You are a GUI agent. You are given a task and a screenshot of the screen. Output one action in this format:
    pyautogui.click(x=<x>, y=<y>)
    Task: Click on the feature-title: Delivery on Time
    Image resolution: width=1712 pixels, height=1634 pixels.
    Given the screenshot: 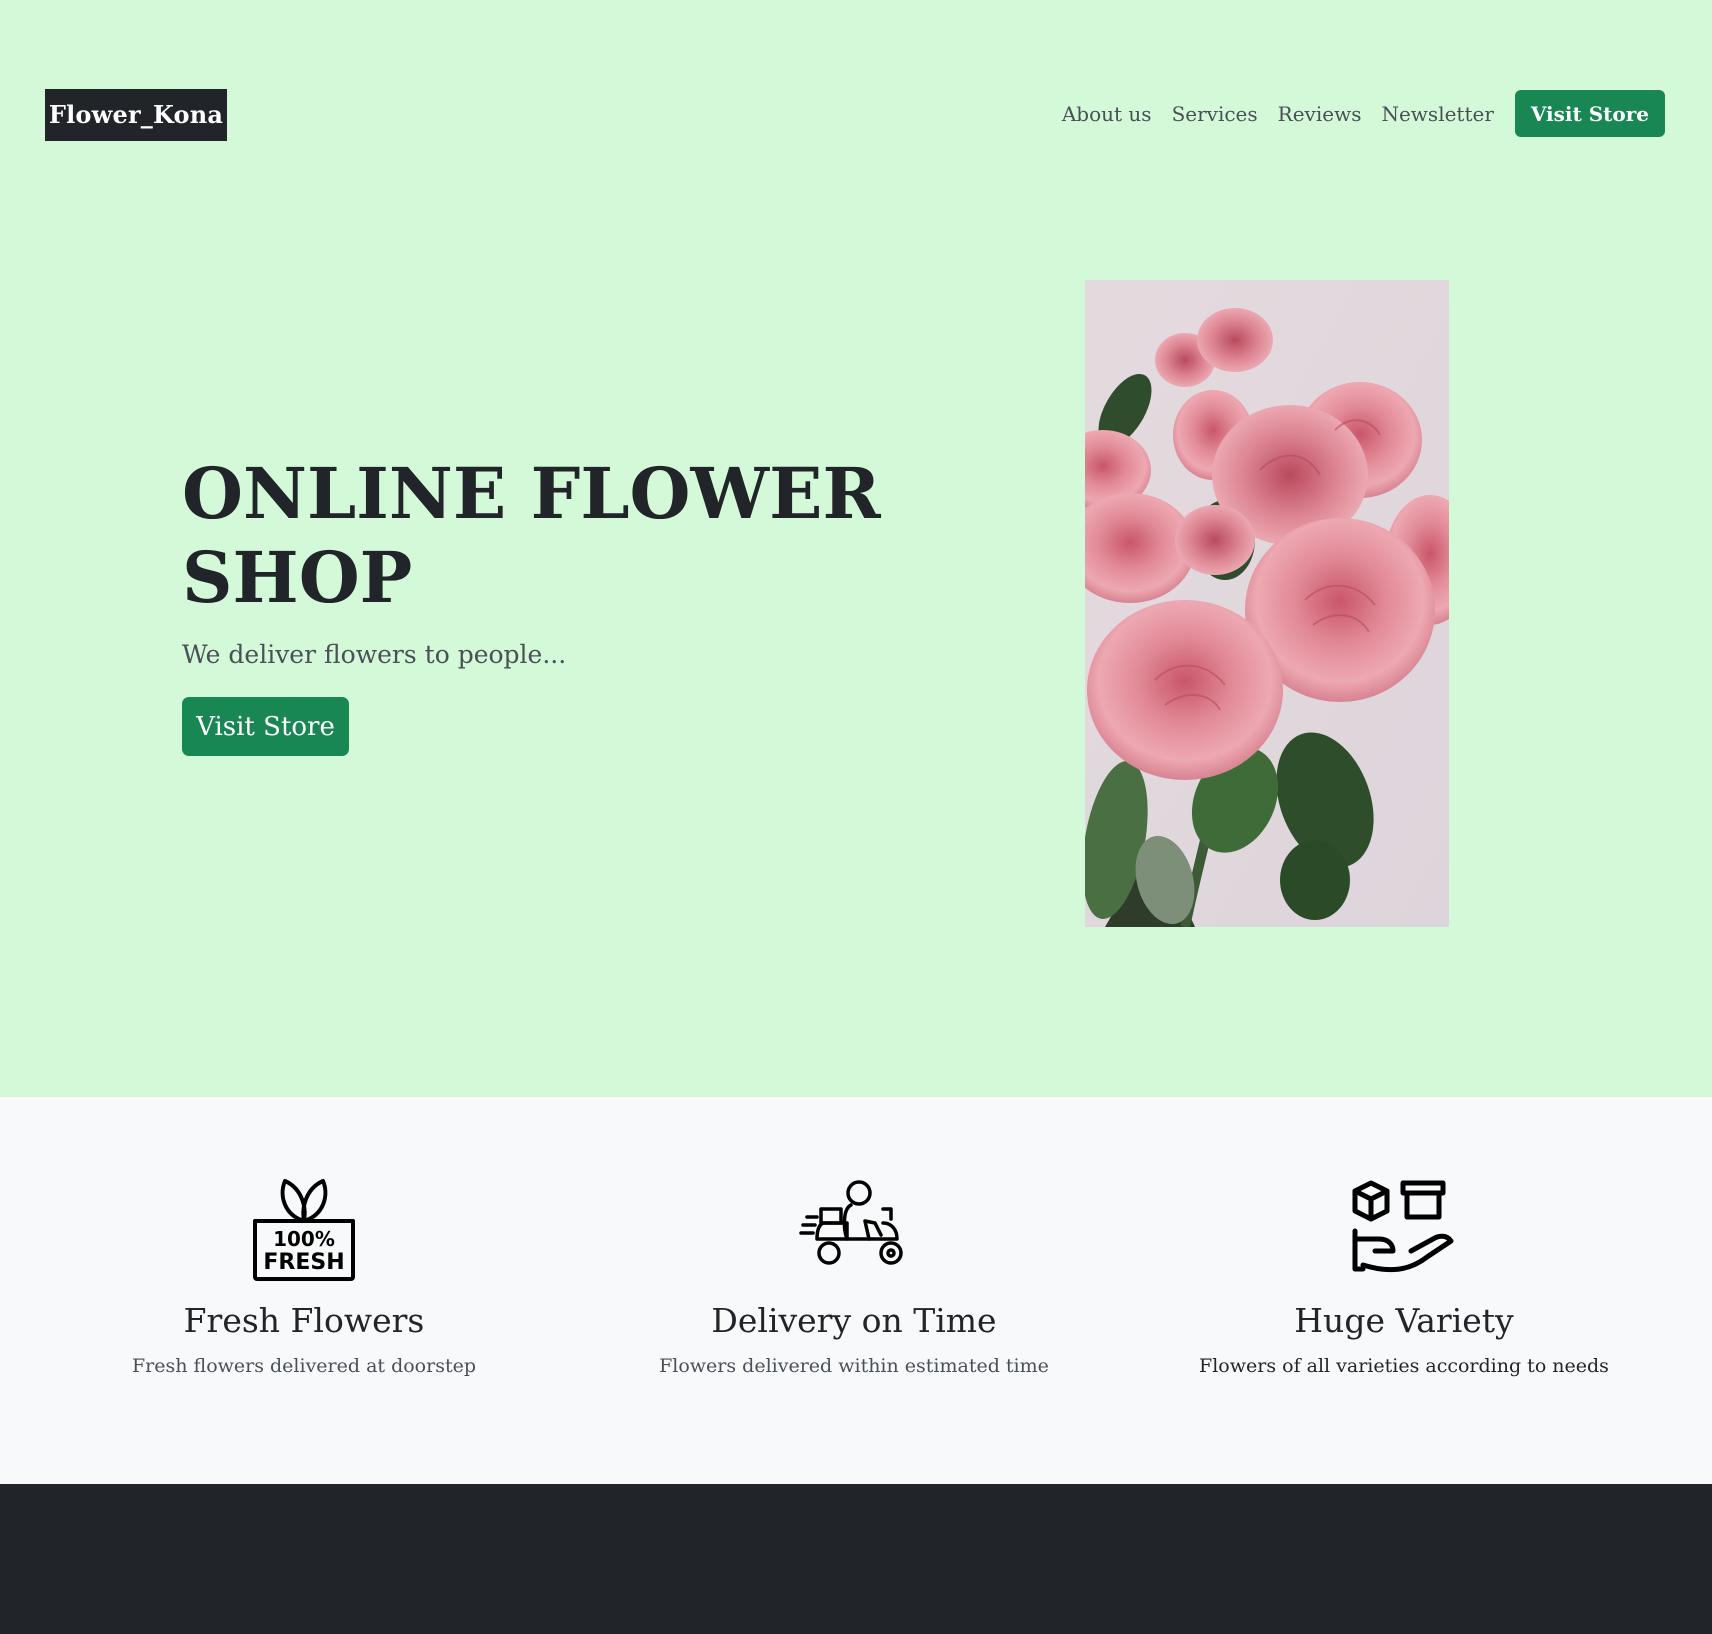 What is the action you would take?
    pyautogui.click(x=854, y=1320)
    